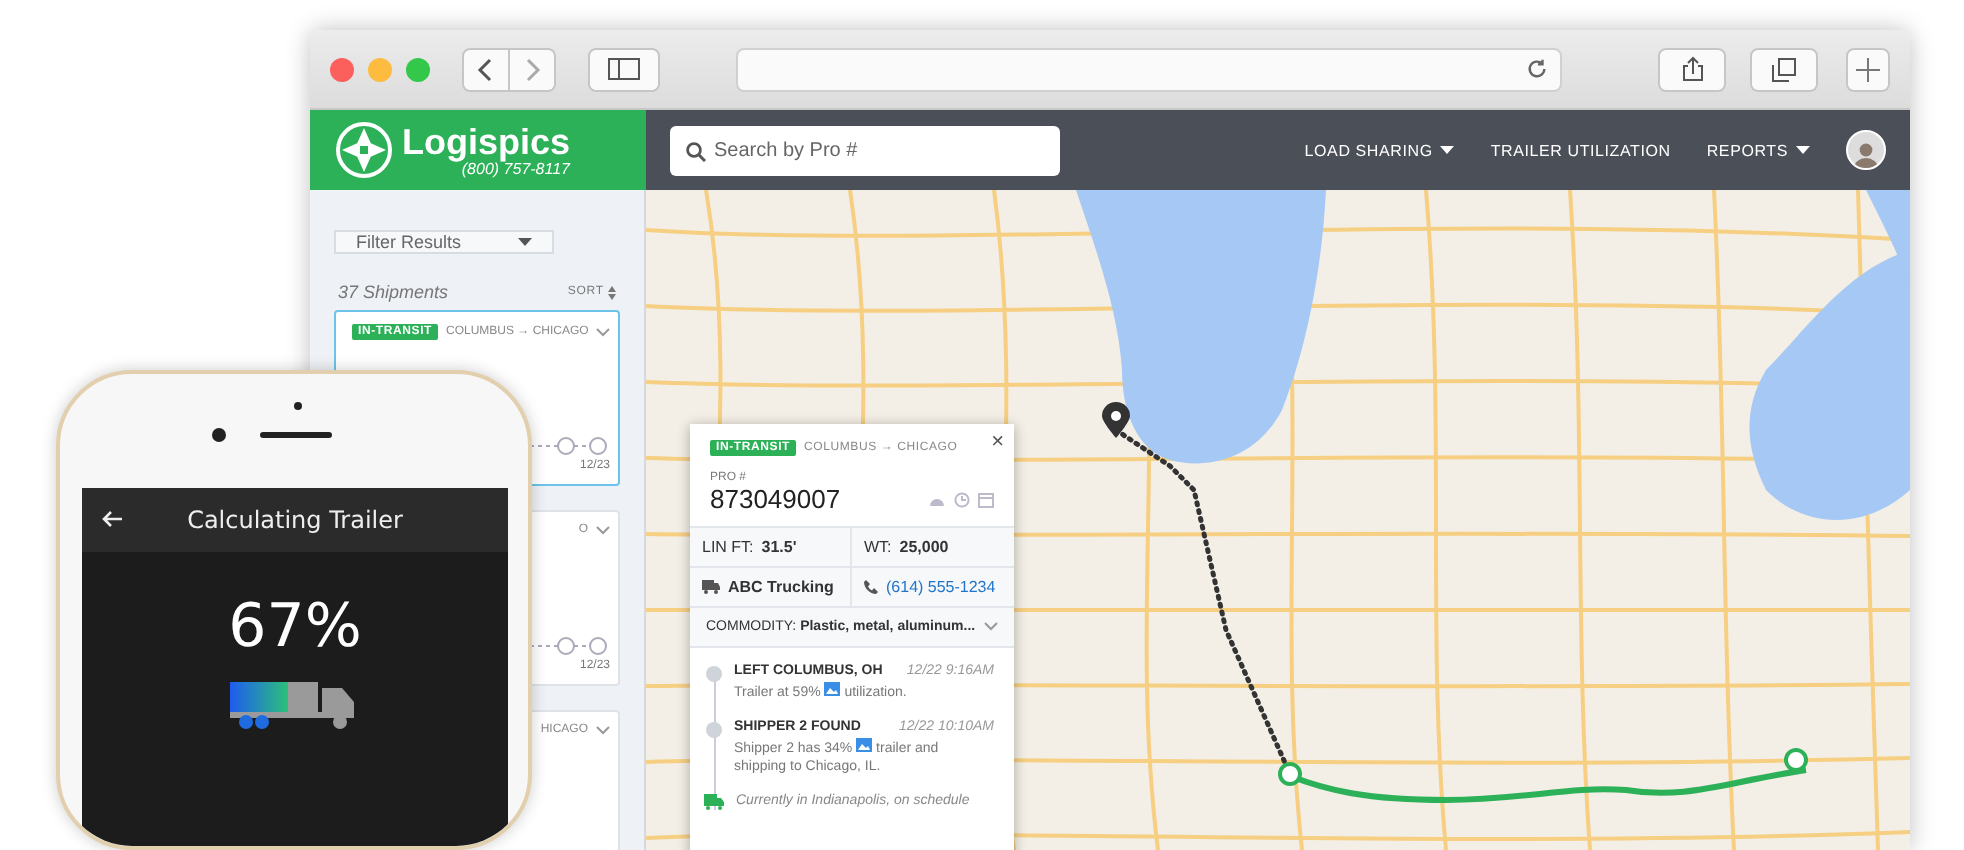 The width and height of the screenshot is (1964, 850). I want to click on share-button, so click(1692, 69).